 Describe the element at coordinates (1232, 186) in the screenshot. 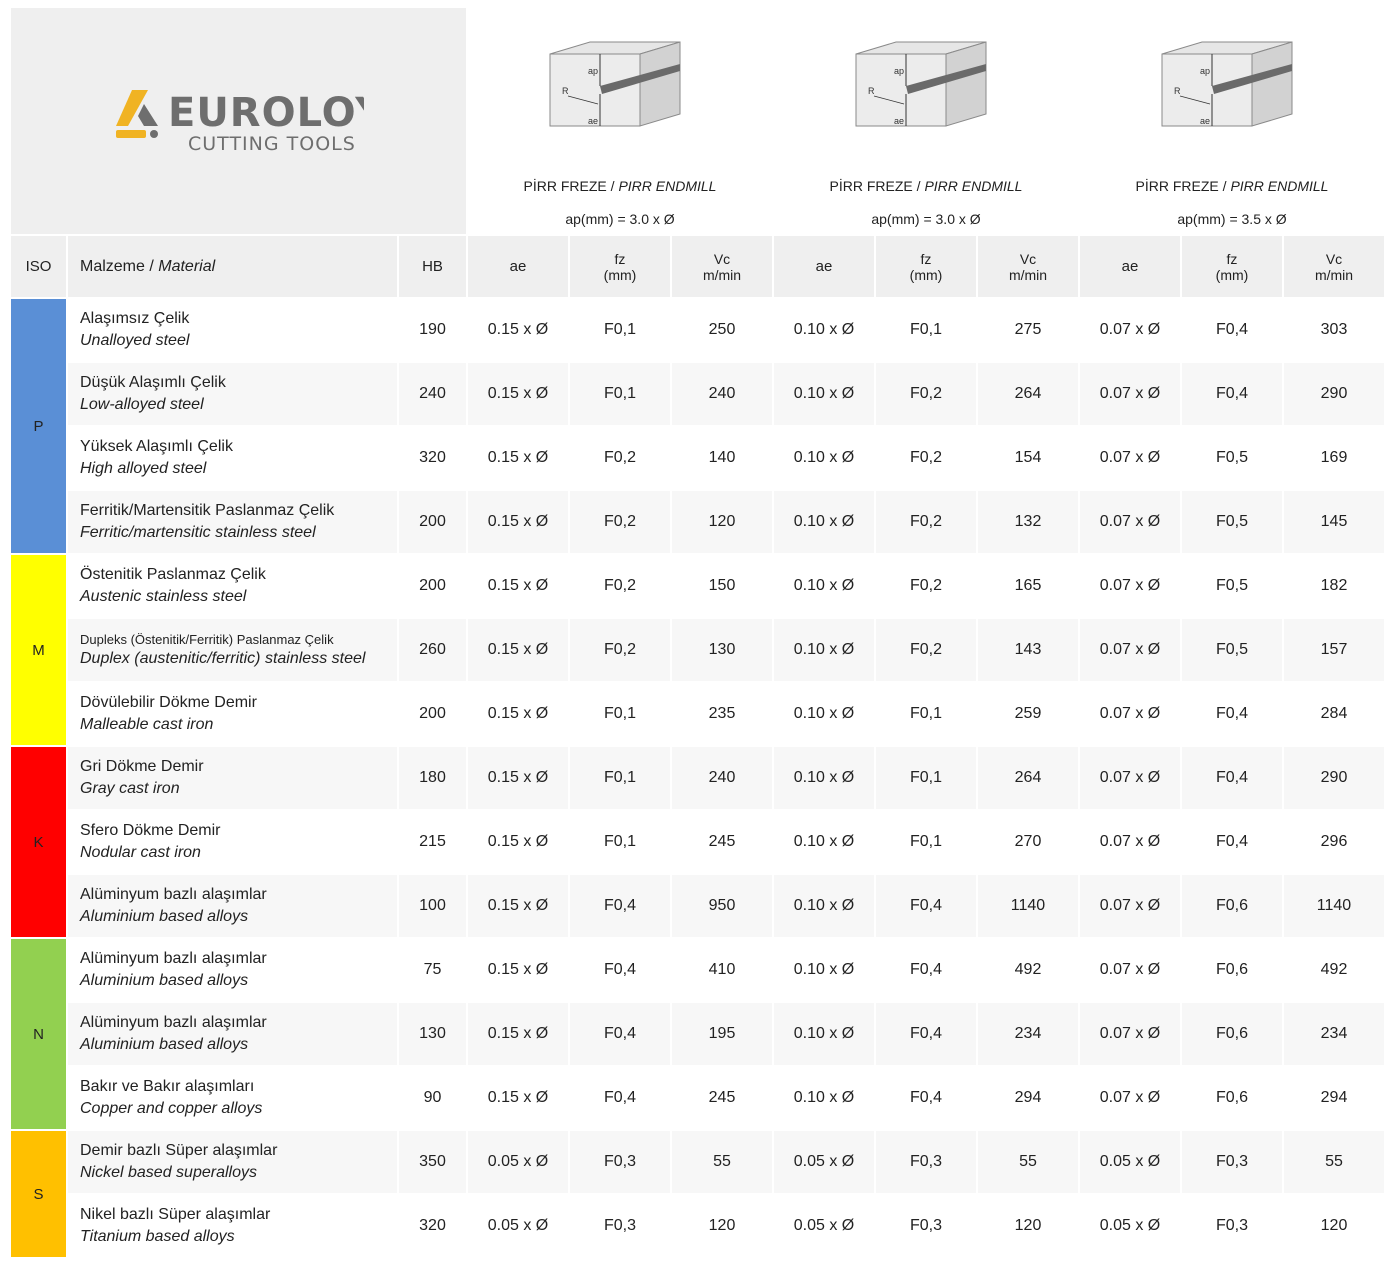

I see `tool-name: PİRR FREZE / PIRR ENDMILL` at that location.